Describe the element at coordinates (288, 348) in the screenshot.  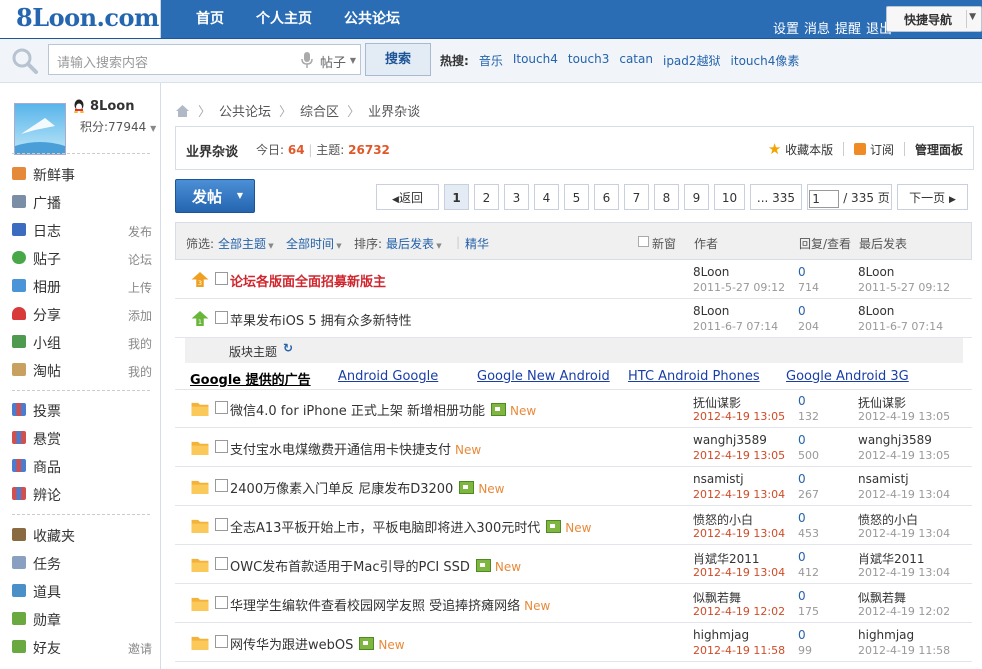
I see `refresh-icon: ↻` at that location.